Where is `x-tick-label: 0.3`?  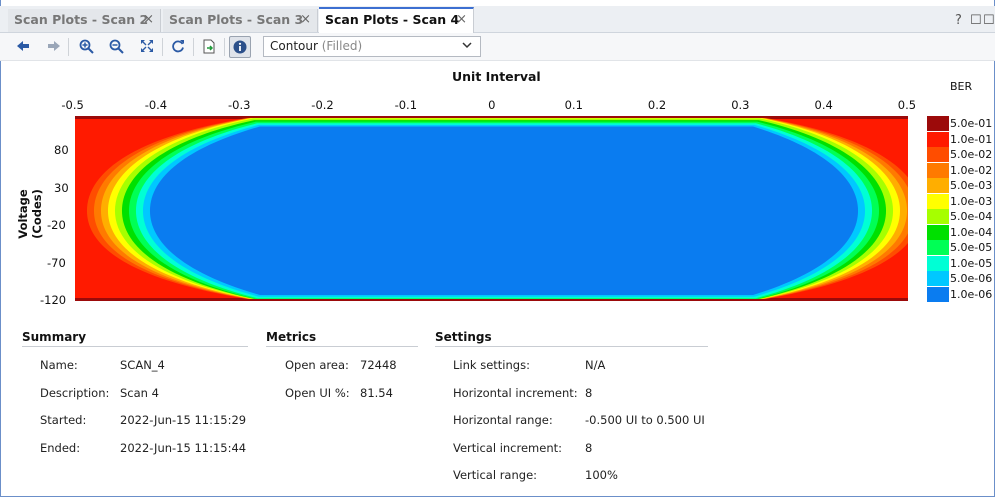
x-tick-label: 0.3 is located at coordinates (740, 105).